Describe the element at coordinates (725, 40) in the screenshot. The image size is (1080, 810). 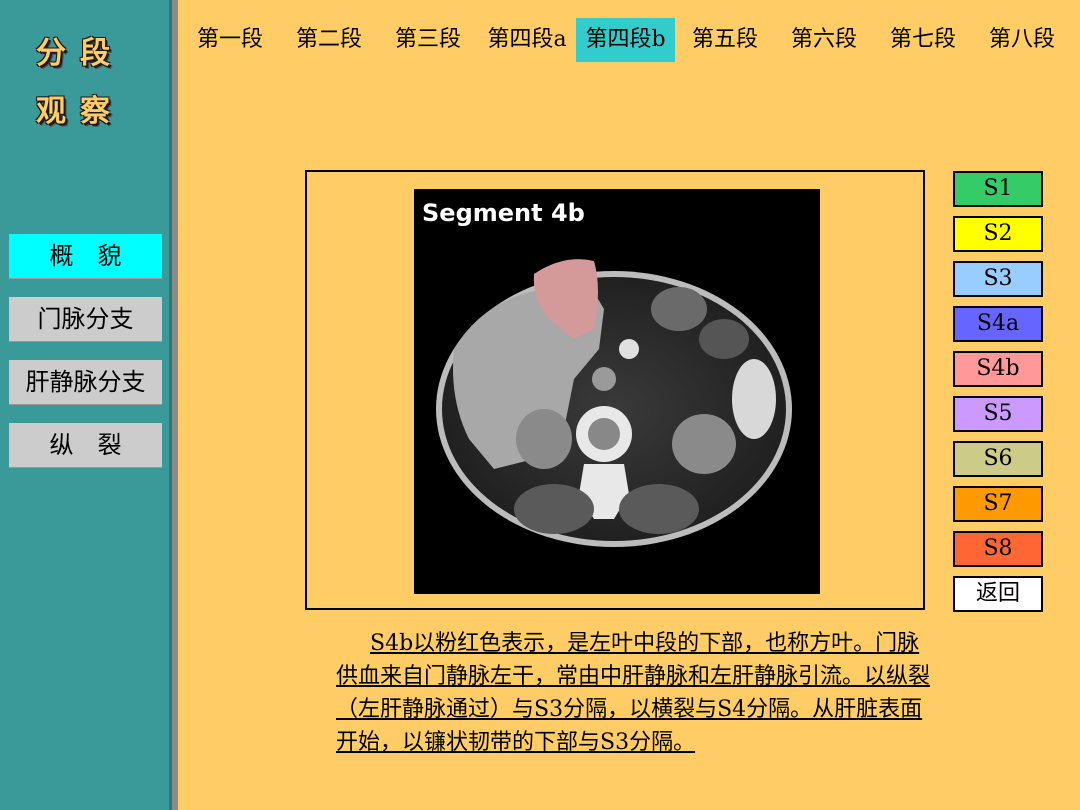
I see `tab-segment-5: 第五段` at that location.